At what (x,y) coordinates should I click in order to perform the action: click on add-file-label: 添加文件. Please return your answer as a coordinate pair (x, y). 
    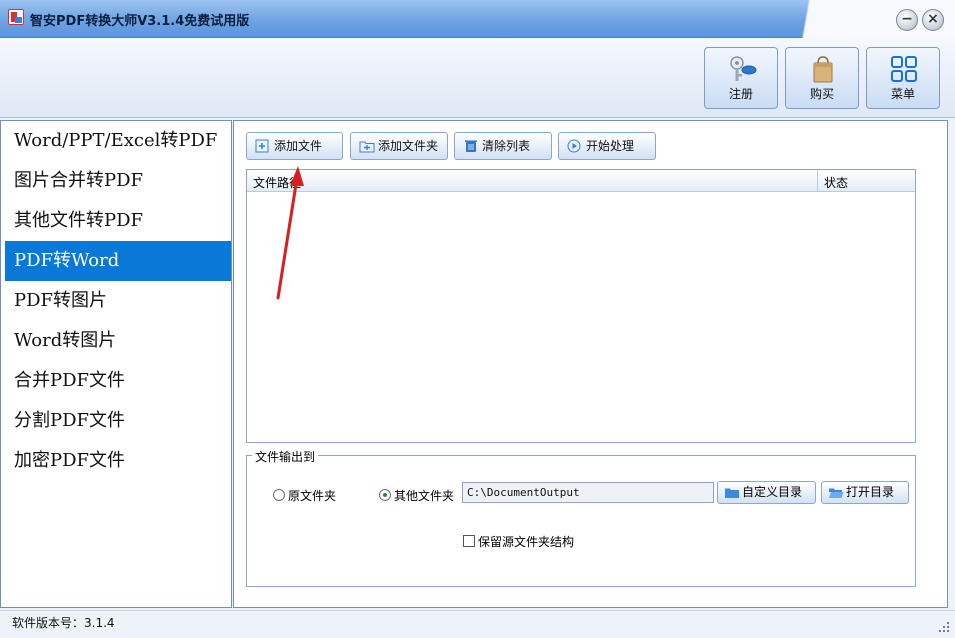
    Looking at the image, I should click on (298, 146).